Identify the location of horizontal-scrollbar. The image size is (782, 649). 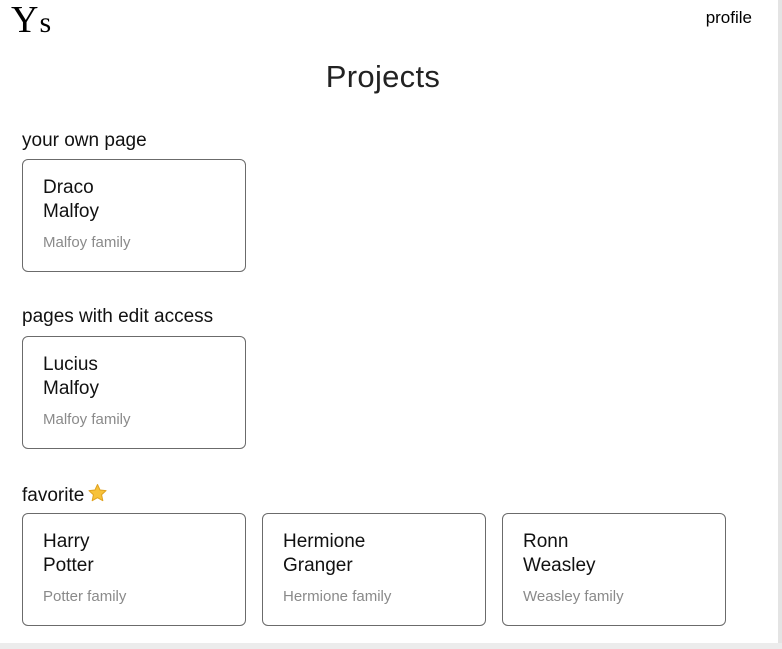
(391, 646).